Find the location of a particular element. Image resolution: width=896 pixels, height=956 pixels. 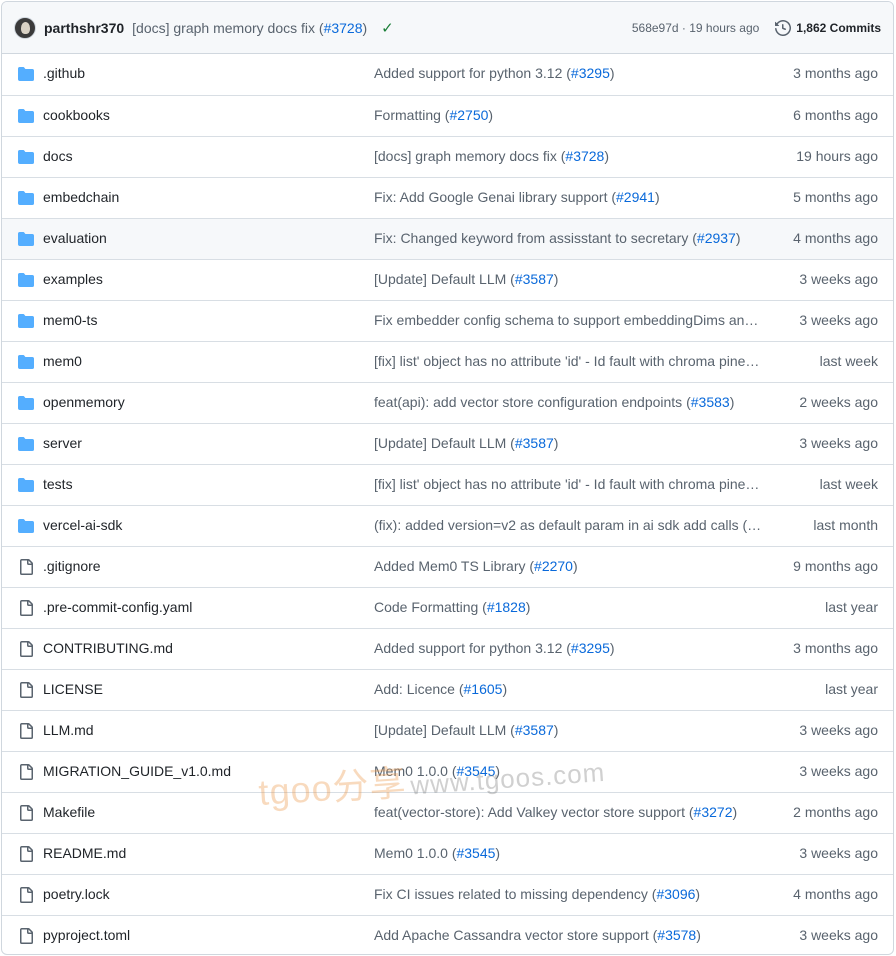

file-name-link: LICENSE is located at coordinates (73, 689).